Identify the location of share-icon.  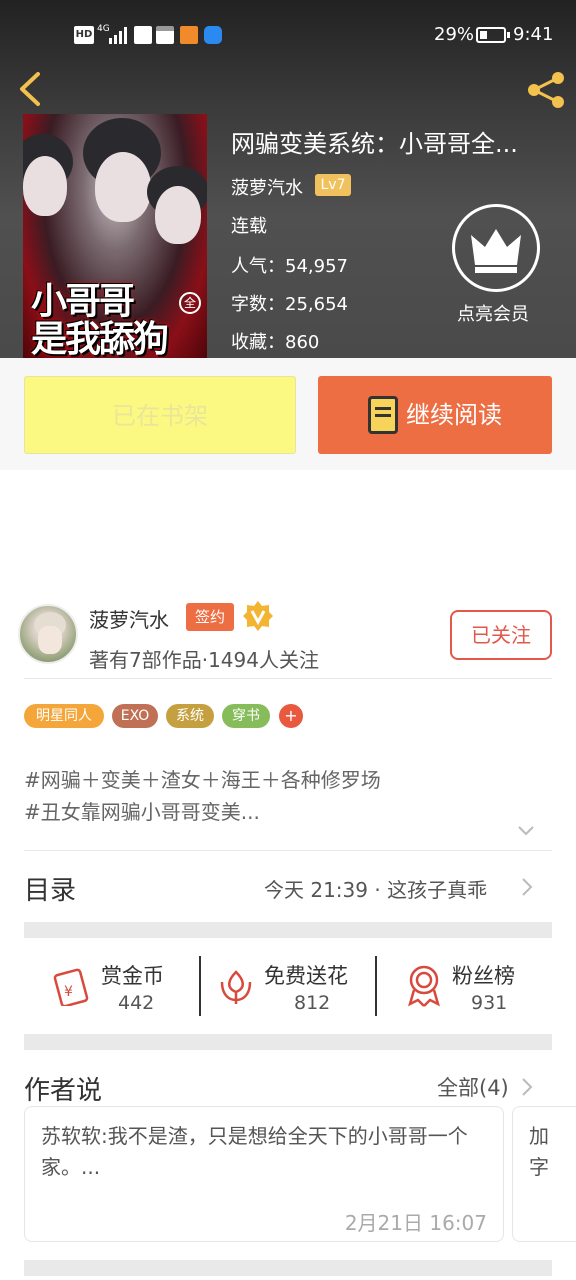
(546, 90).